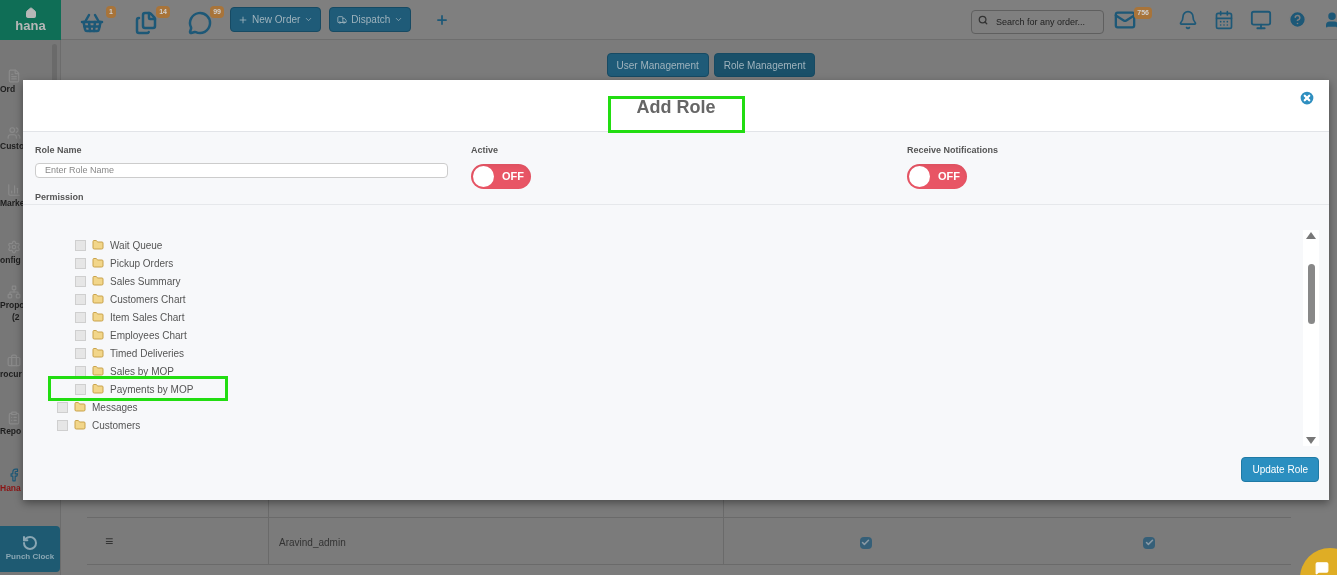 This screenshot has height=575, width=1337. I want to click on sidebar-item: Hana, so click(10, 488).